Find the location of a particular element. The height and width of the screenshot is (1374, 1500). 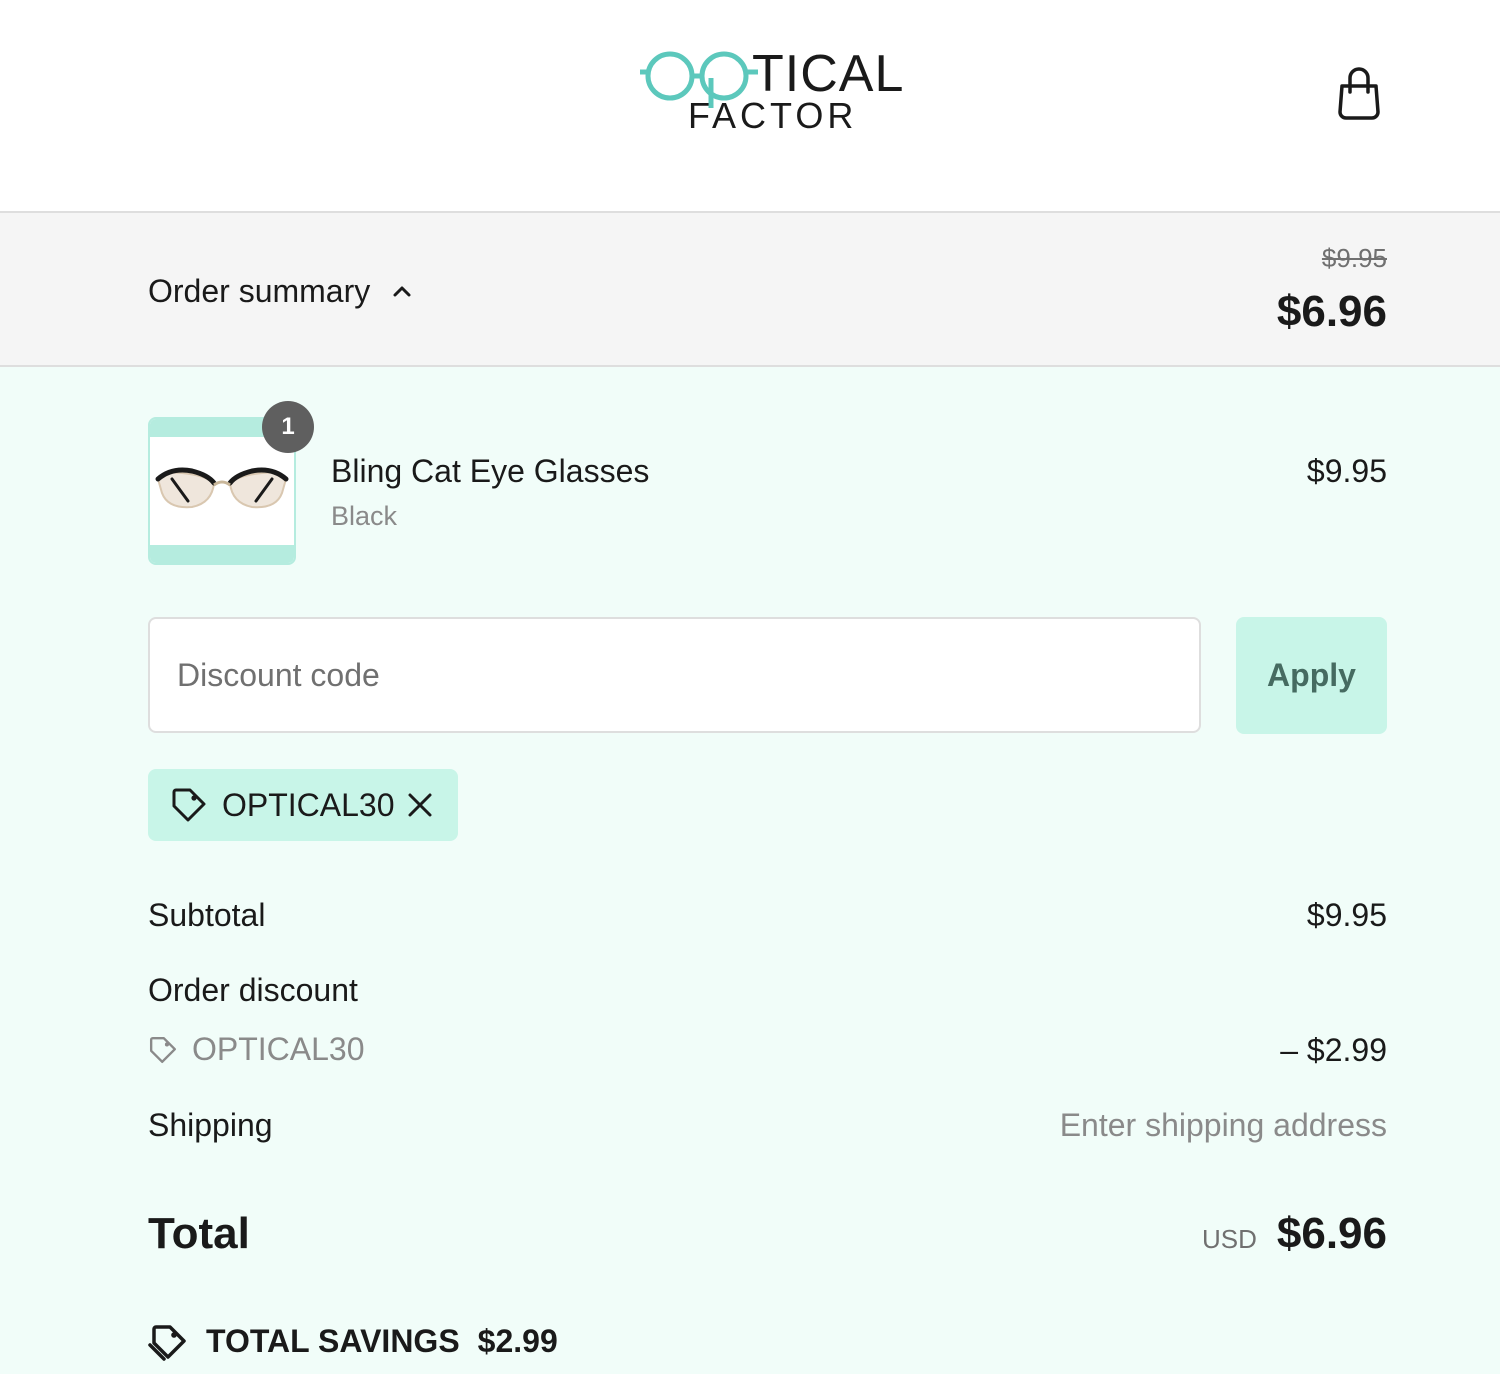

total-amount: $6.96 is located at coordinates (1331, 1233).